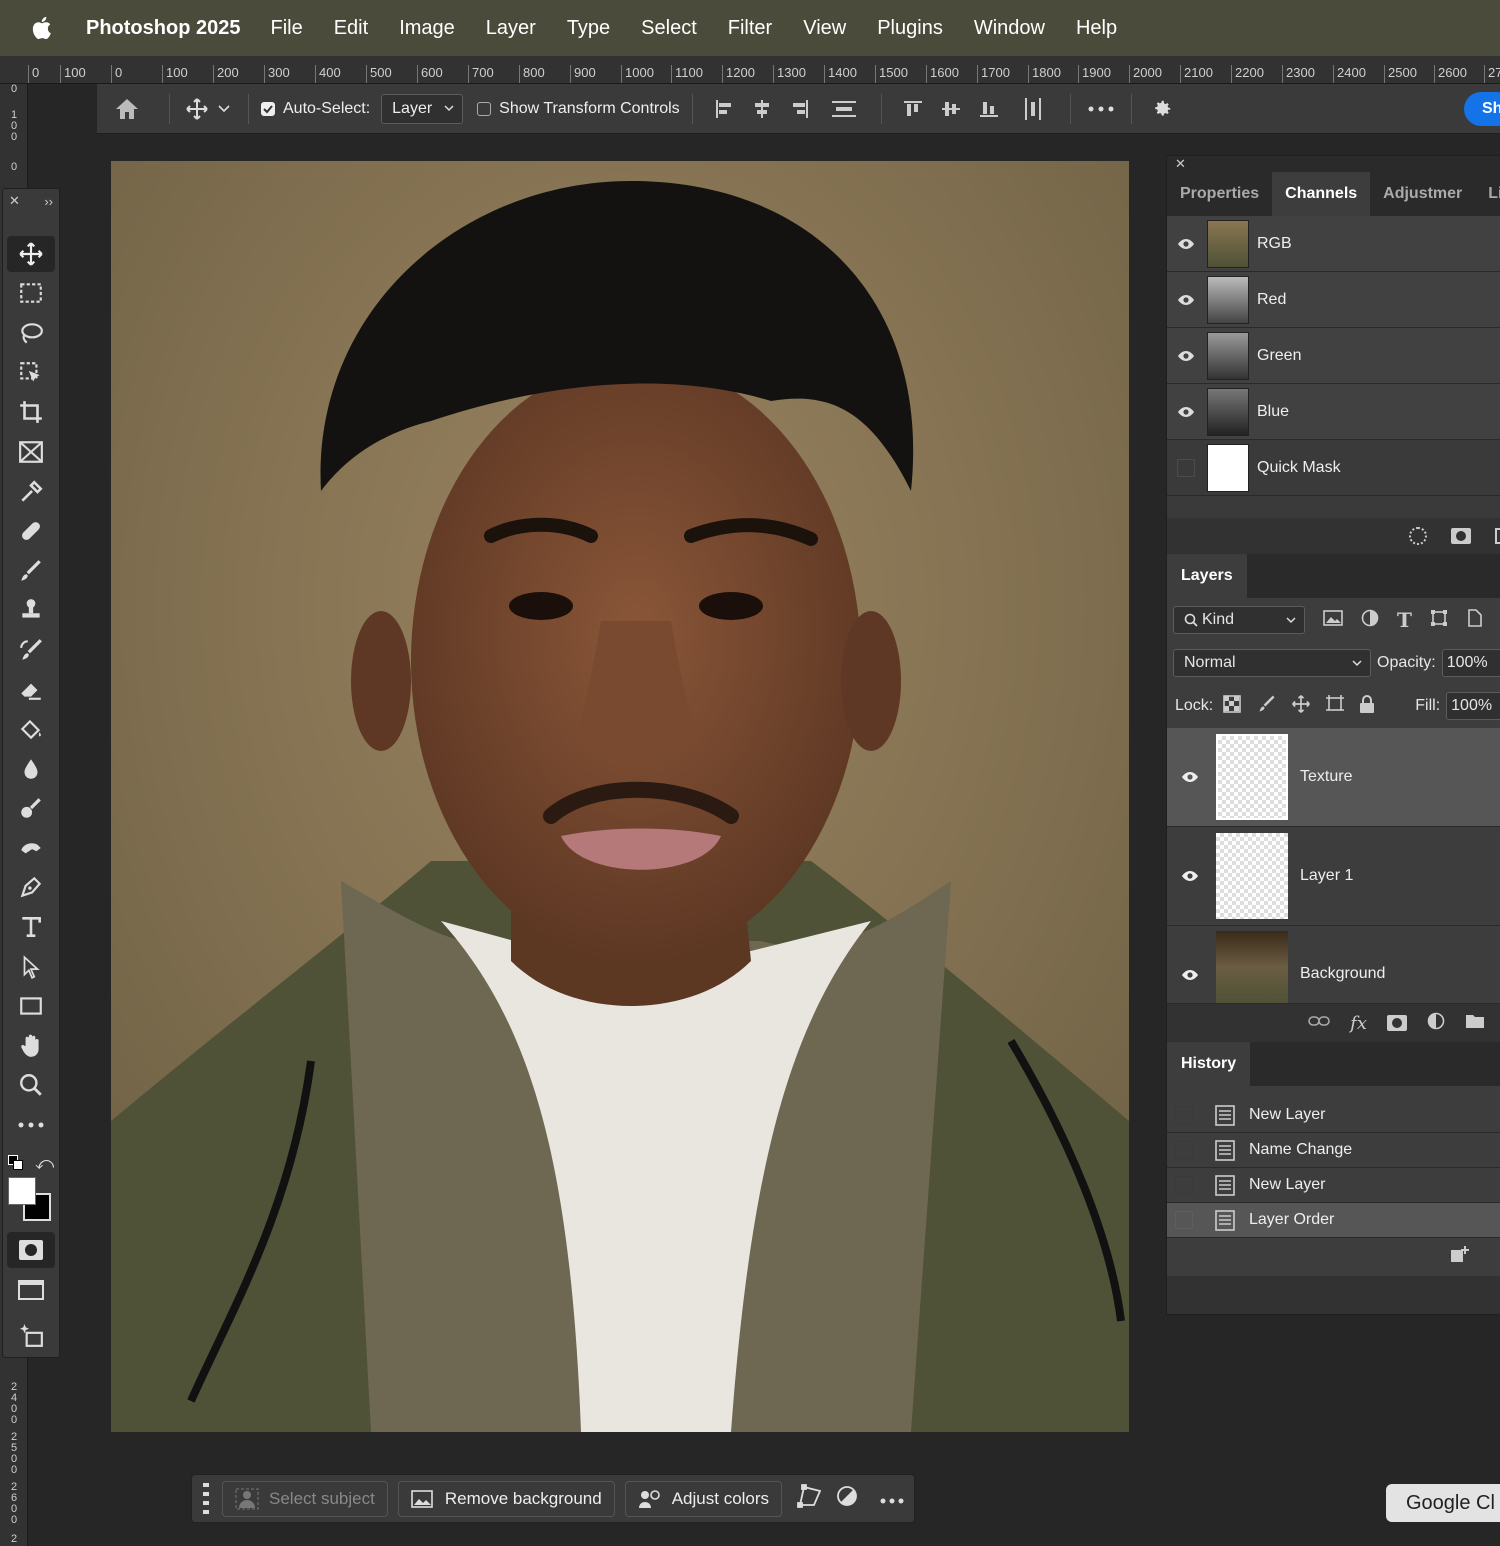 This screenshot has width=1500, height=1546. What do you see at coordinates (224, 108) in the screenshot?
I see `chevron-down-icon` at bounding box center [224, 108].